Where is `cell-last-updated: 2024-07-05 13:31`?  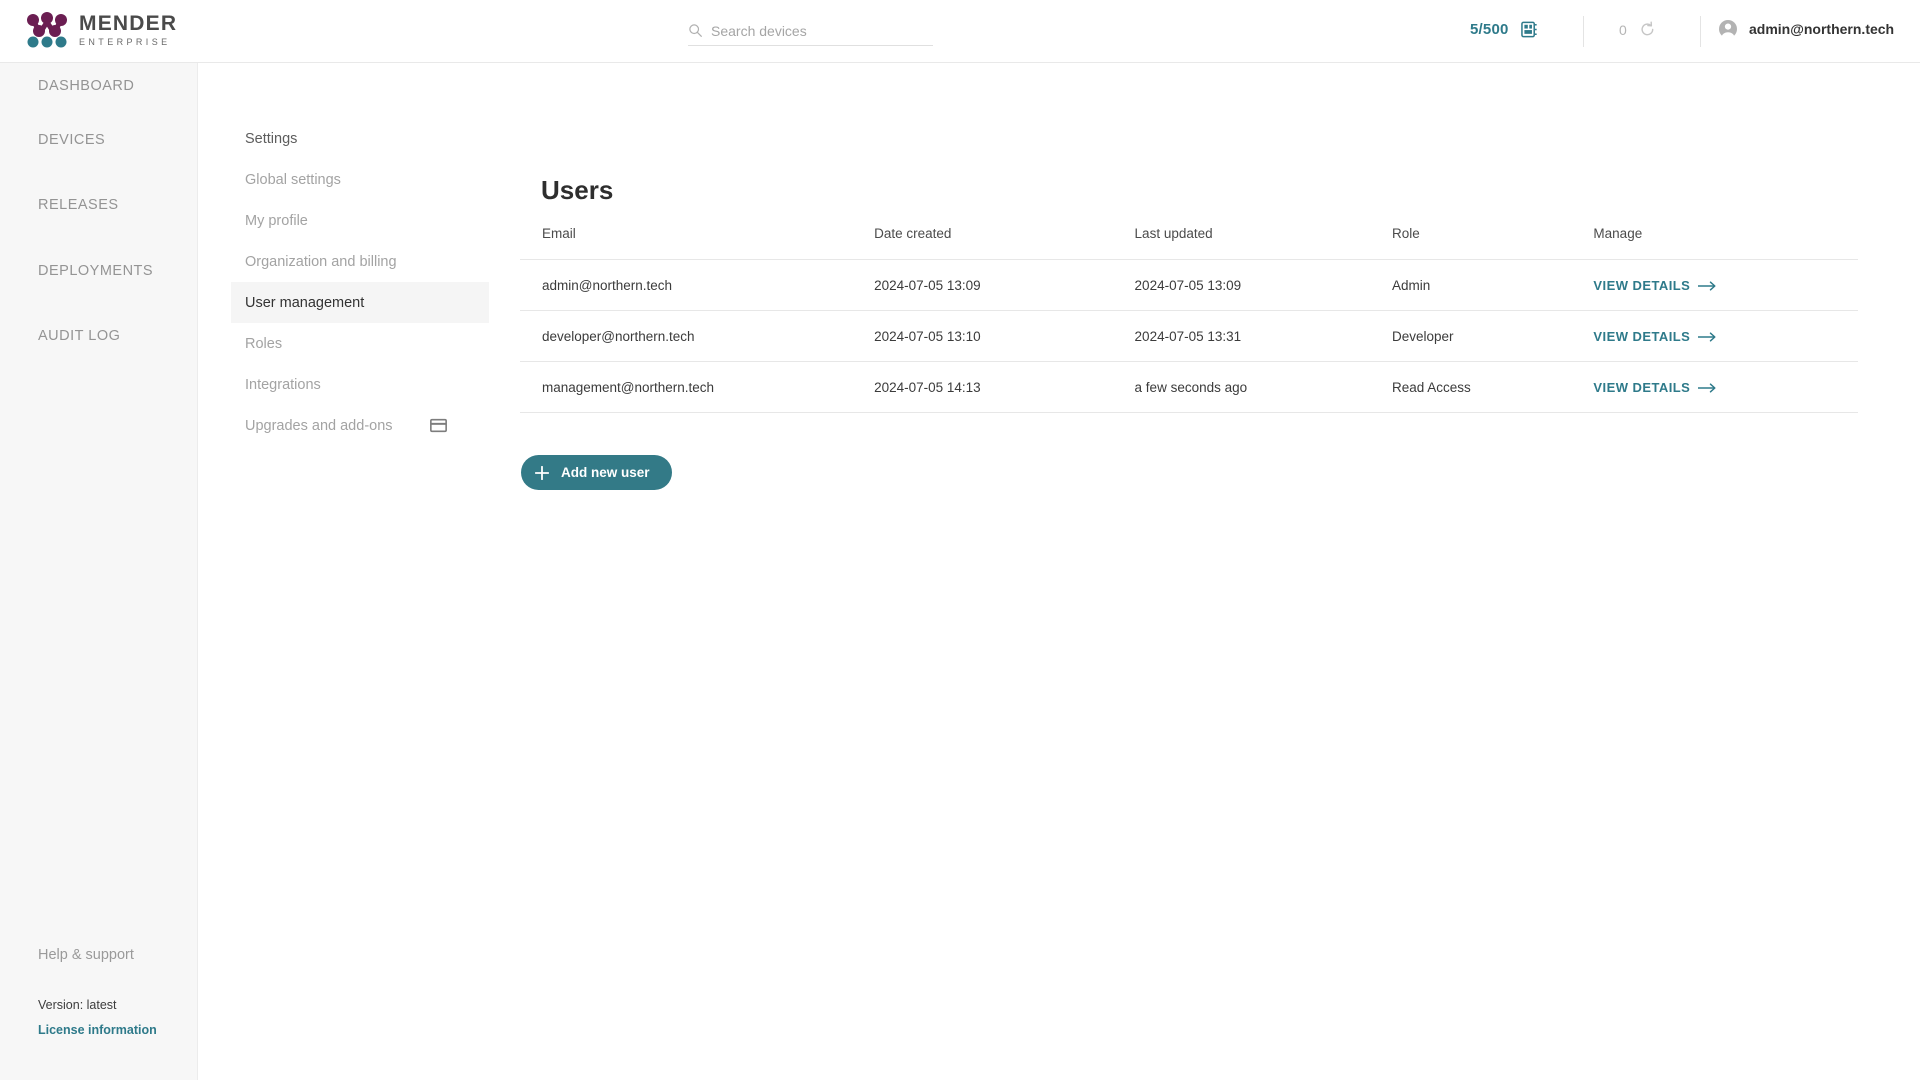 cell-last-updated: 2024-07-05 13:31 is located at coordinates (1263, 336).